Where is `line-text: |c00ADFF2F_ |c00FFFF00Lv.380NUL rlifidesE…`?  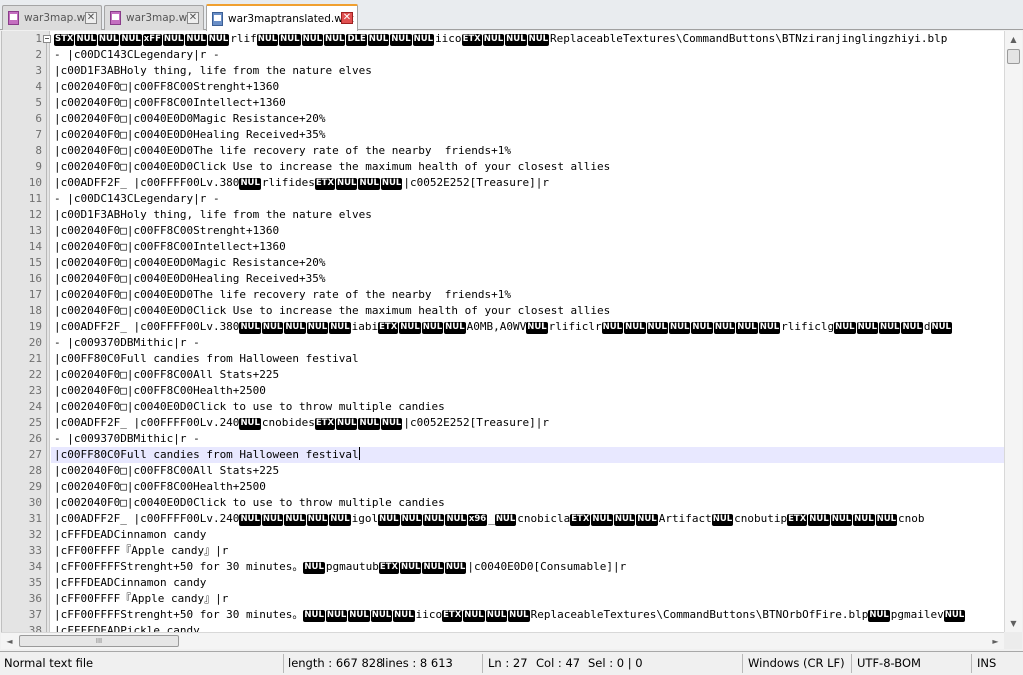
line-text: |c00ADFF2F_ |c00FFFF00Lv.380NUL rlifidesE… is located at coordinates (301, 183).